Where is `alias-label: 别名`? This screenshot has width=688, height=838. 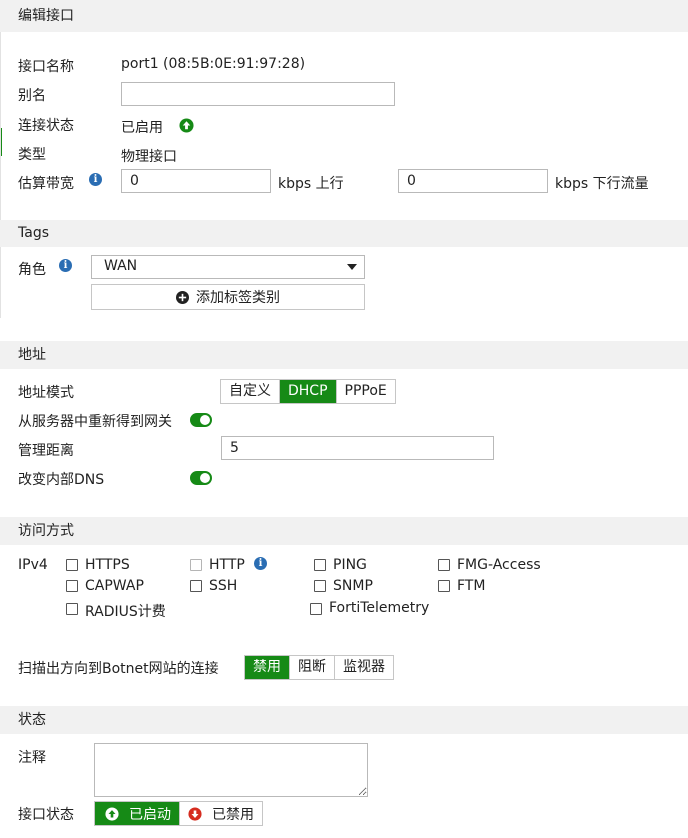
alias-label: 别名 is located at coordinates (32, 96).